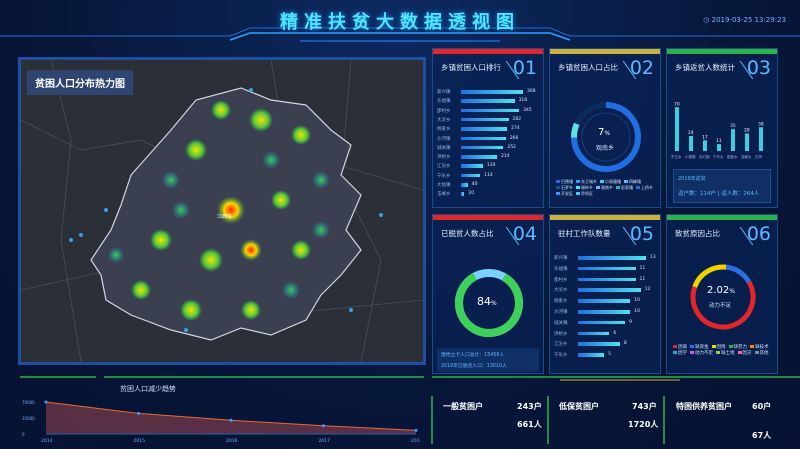 This screenshot has width=800, height=449. Describe the element at coordinates (561, 323) in the screenshot. I see `bar-label: 城关镇` at that location.